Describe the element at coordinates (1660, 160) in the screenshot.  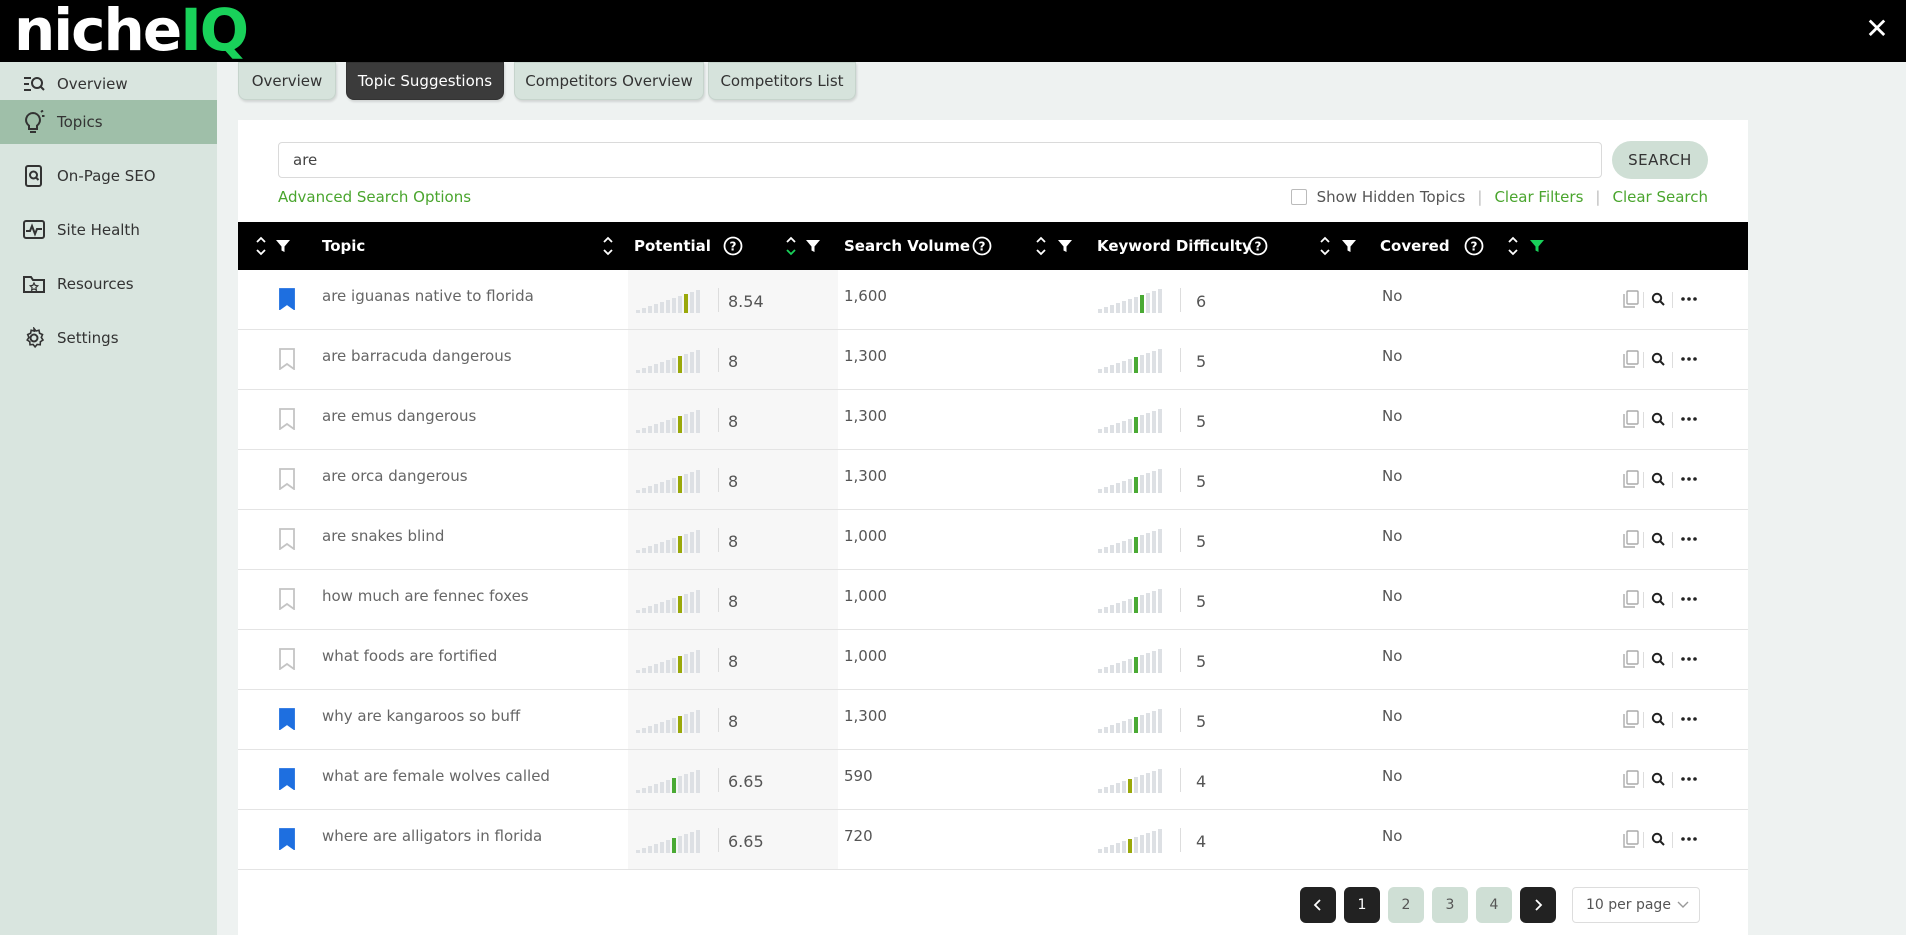
I see `search-button: SEARCH` at that location.